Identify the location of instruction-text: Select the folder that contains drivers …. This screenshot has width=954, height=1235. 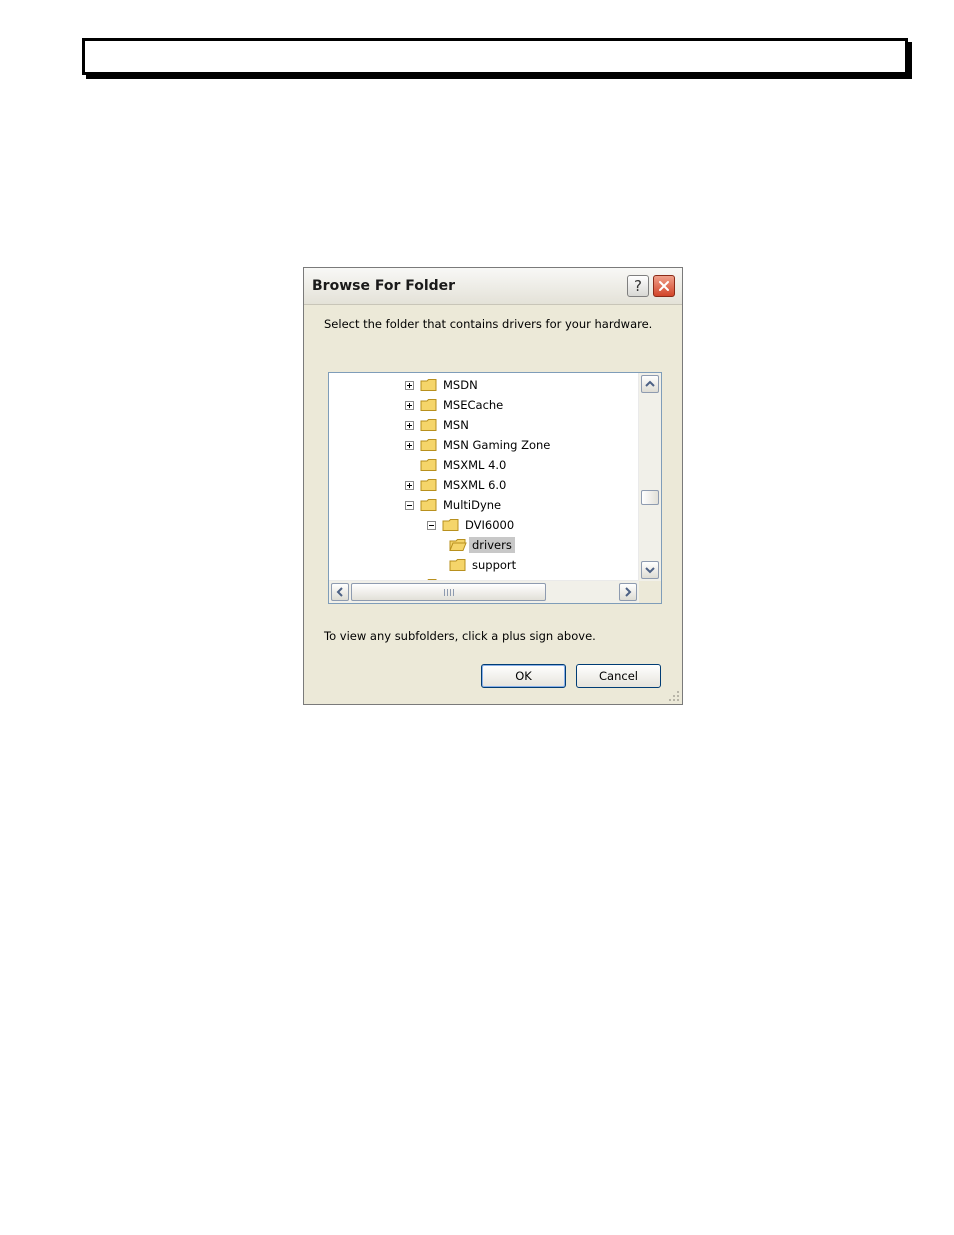
(488, 324).